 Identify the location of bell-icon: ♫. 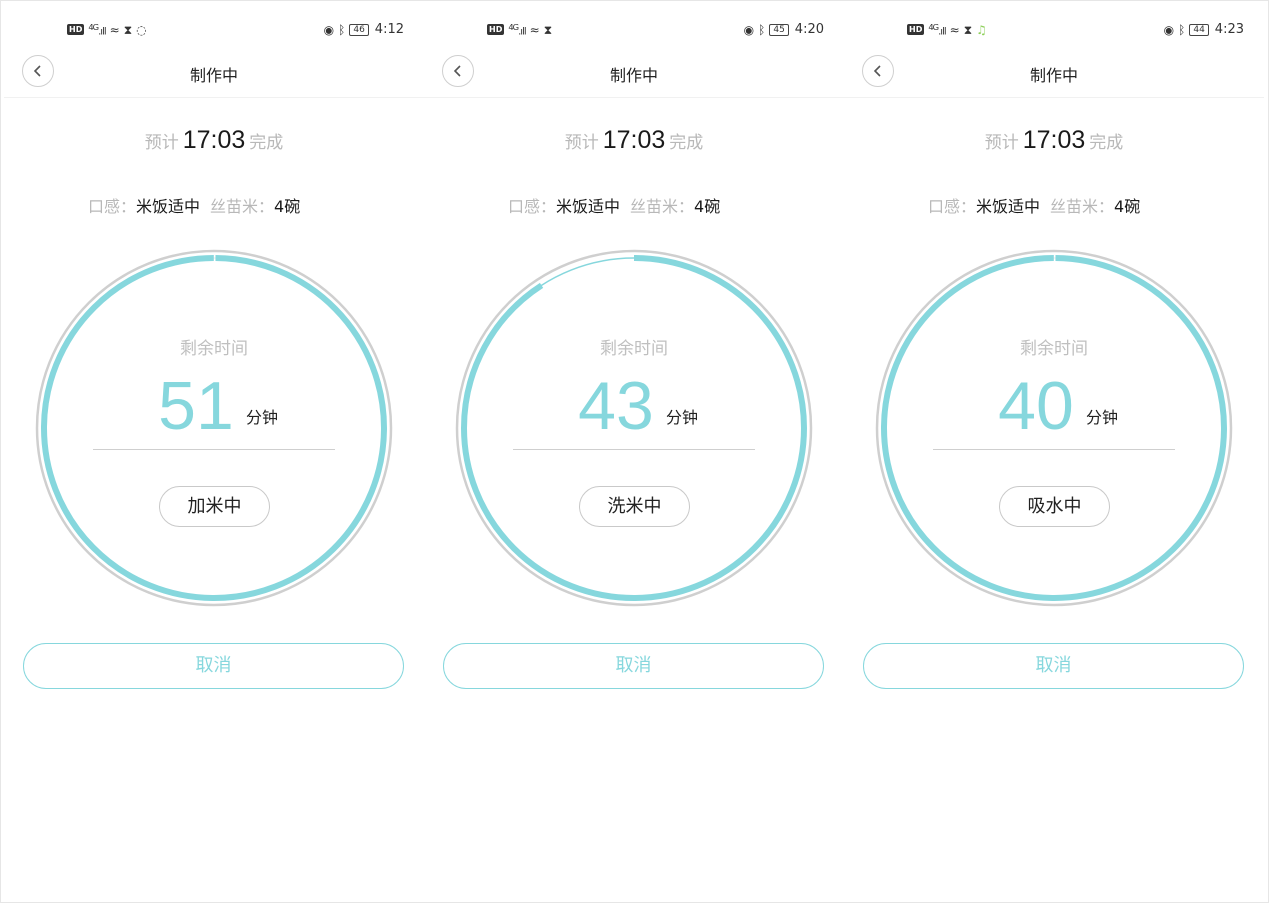
(981, 29).